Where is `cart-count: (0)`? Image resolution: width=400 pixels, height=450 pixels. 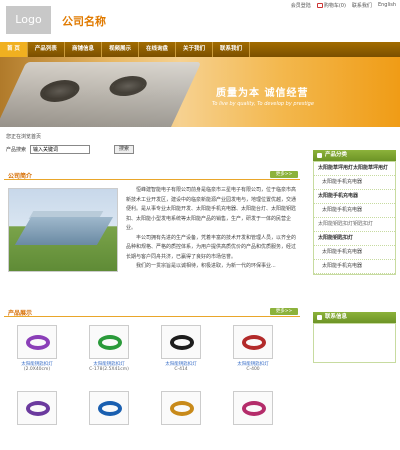 cart-count: (0) is located at coordinates (342, 6).